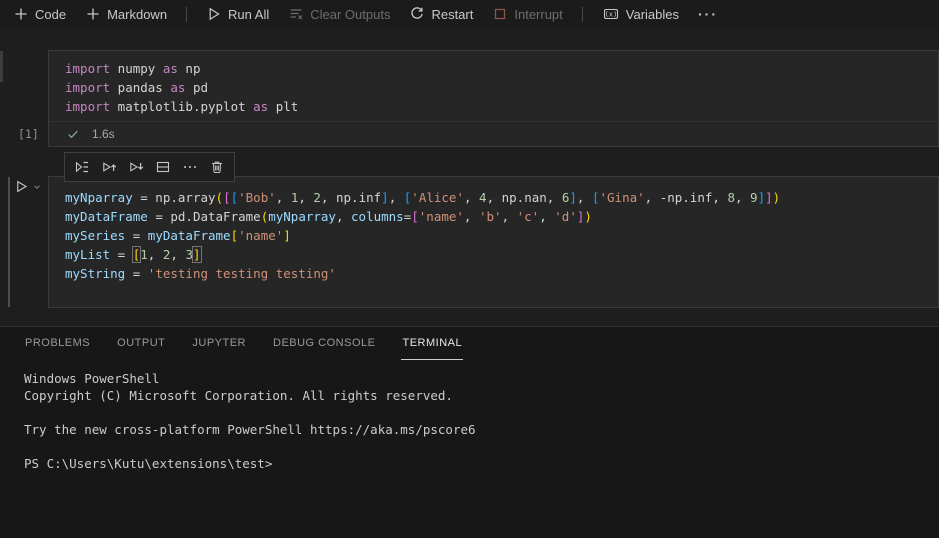 The width and height of the screenshot is (939, 538). What do you see at coordinates (493, 133) in the screenshot?
I see `cell1-status-bar: 1.6s` at bounding box center [493, 133].